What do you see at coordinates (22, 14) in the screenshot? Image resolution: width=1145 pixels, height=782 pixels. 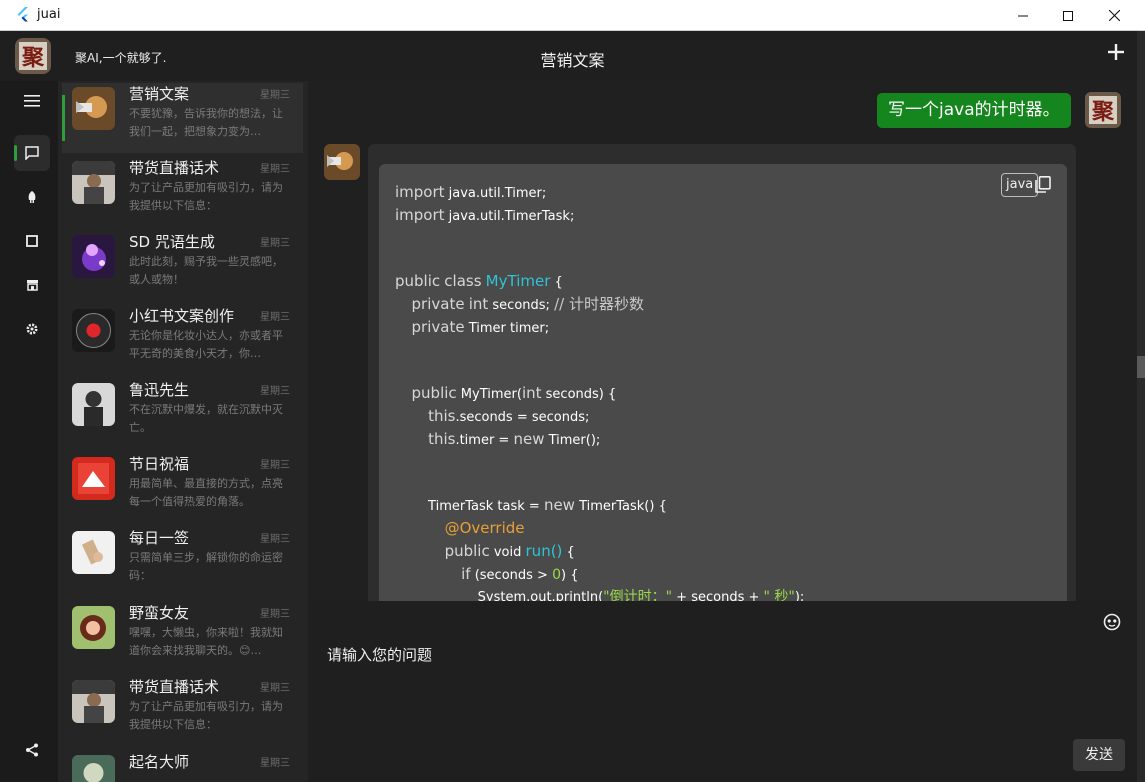 I see `flutter-logo-icon` at bounding box center [22, 14].